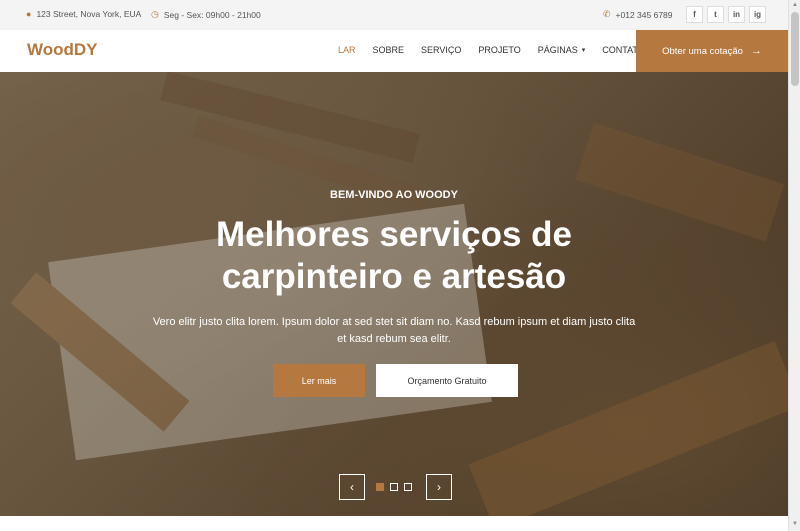 The image size is (800, 531). What do you see at coordinates (795, 6) in the screenshot?
I see `scroll-up-icon: ▲` at bounding box center [795, 6].